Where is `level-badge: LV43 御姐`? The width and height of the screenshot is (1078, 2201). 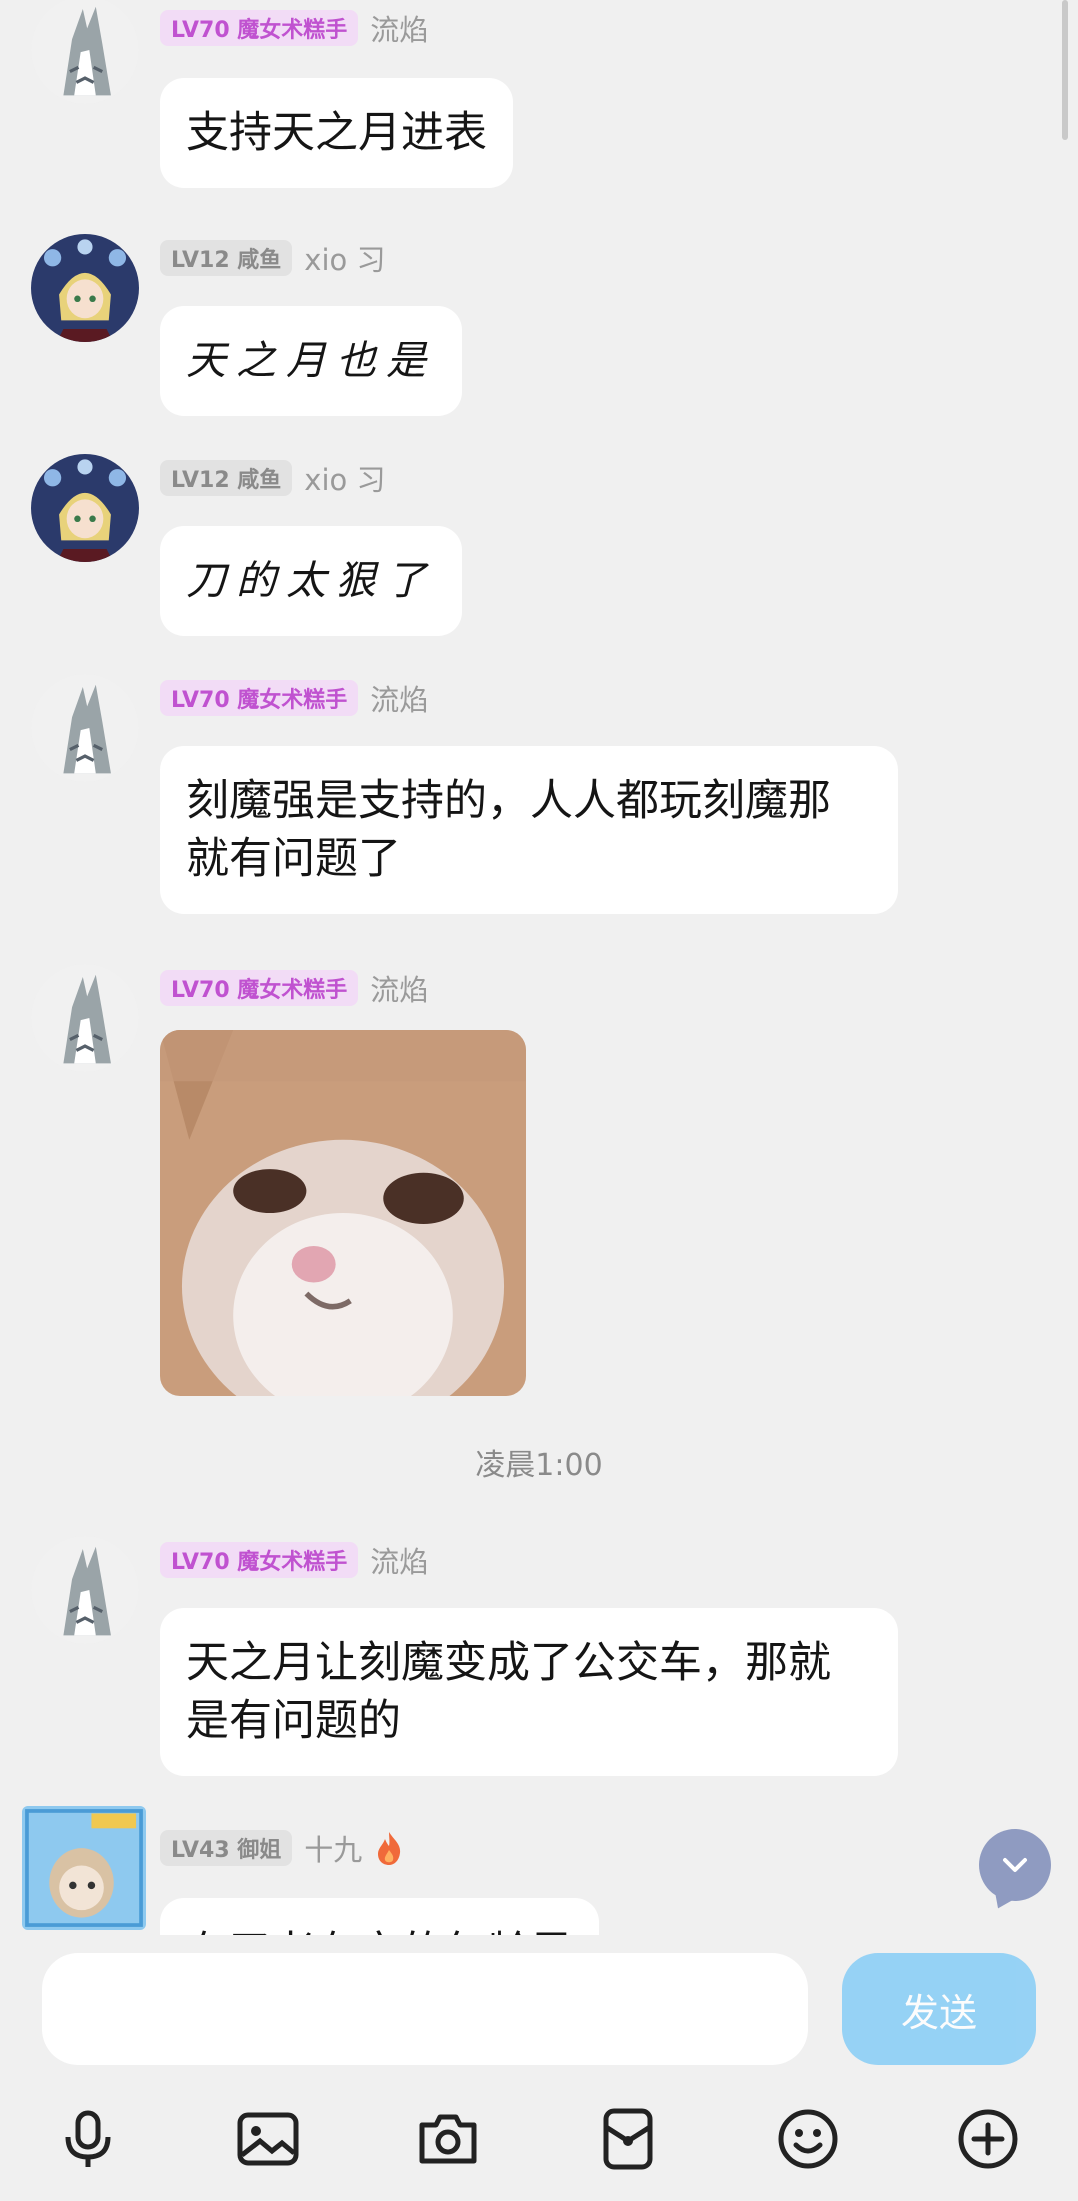 level-badge: LV43 御姐 is located at coordinates (226, 1848).